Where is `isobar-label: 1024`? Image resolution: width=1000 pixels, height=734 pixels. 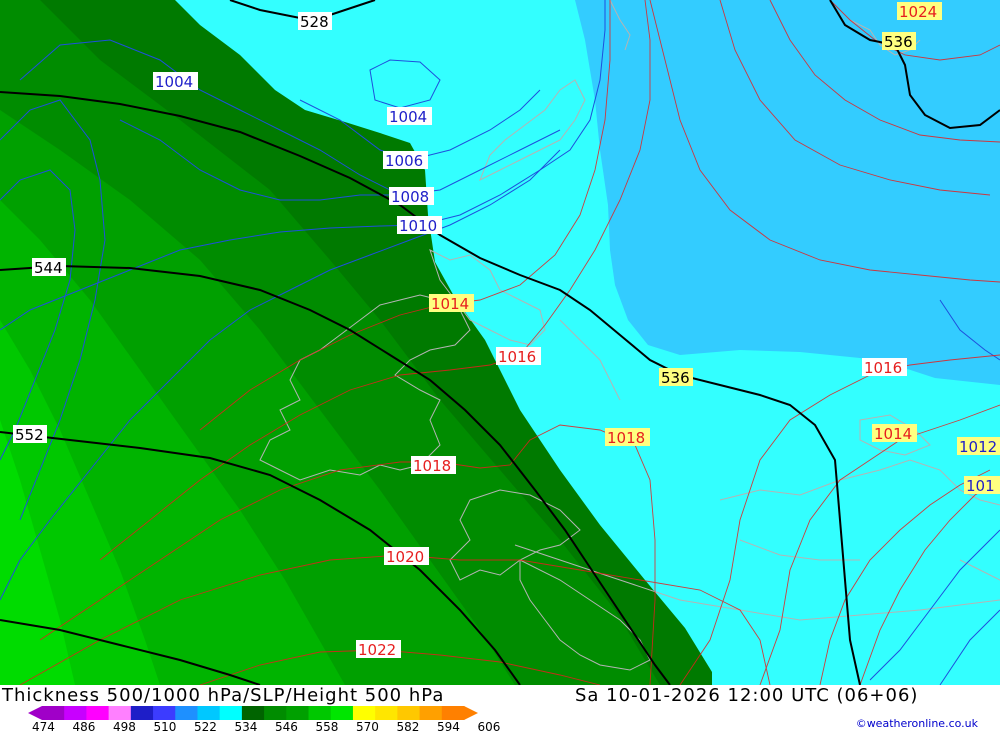
isobar-label: 1024 is located at coordinates (919, 11).